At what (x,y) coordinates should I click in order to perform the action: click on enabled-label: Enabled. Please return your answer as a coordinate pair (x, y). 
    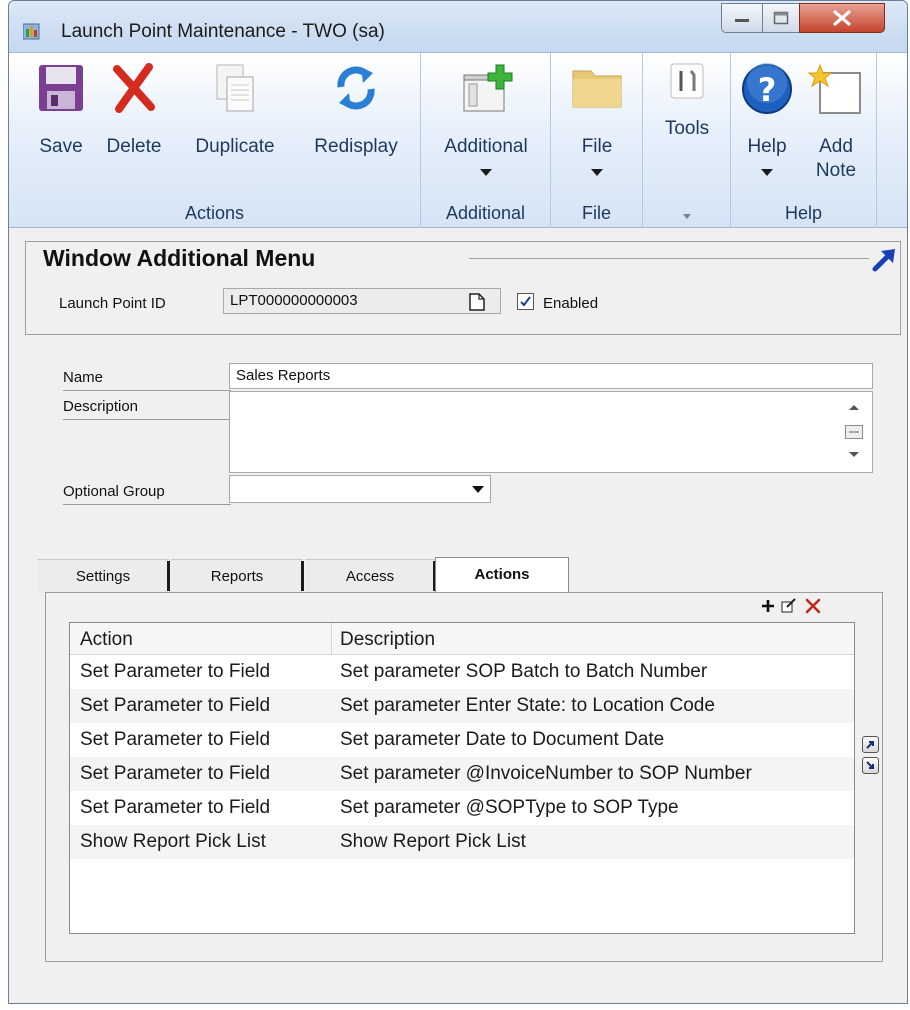
    Looking at the image, I should click on (571, 303).